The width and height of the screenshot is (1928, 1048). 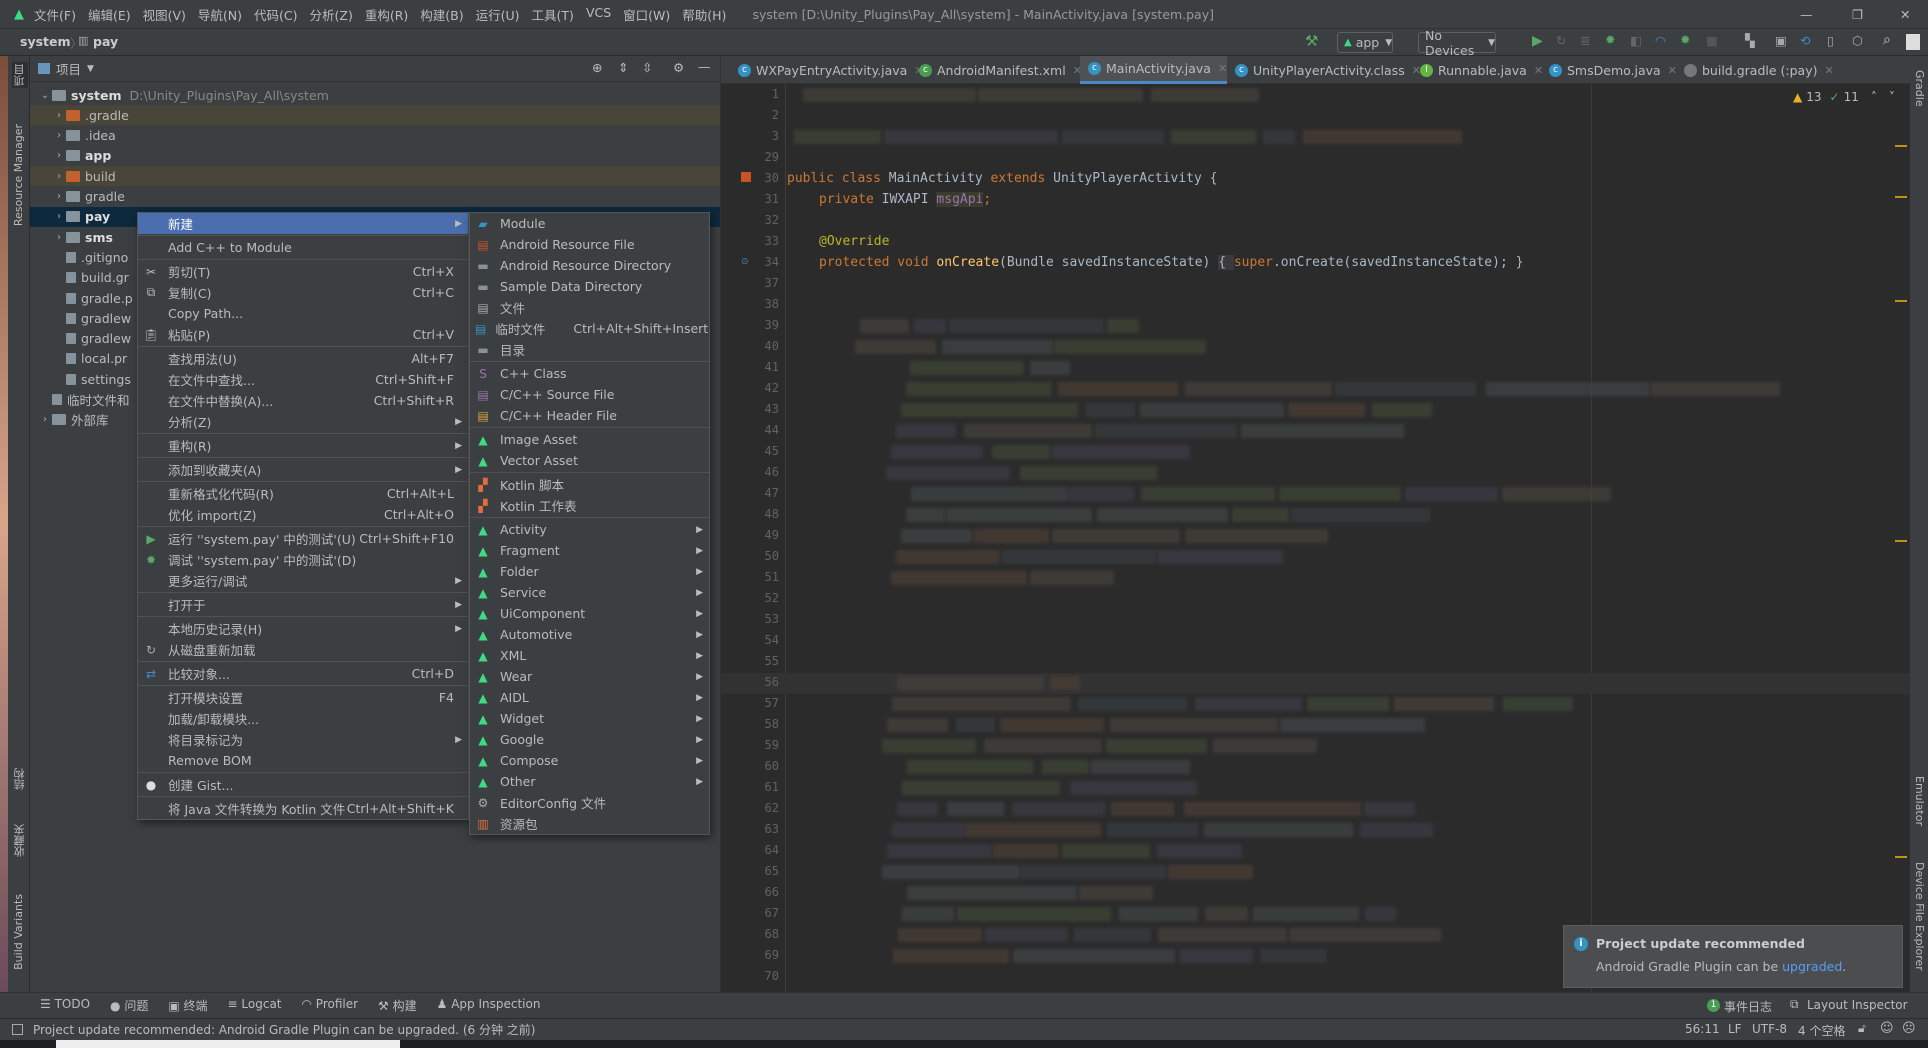 What do you see at coordinates (589, 286) in the screenshot?
I see `new-menu-item: ▬ Sample Data Directory` at bounding box center [589, 286].